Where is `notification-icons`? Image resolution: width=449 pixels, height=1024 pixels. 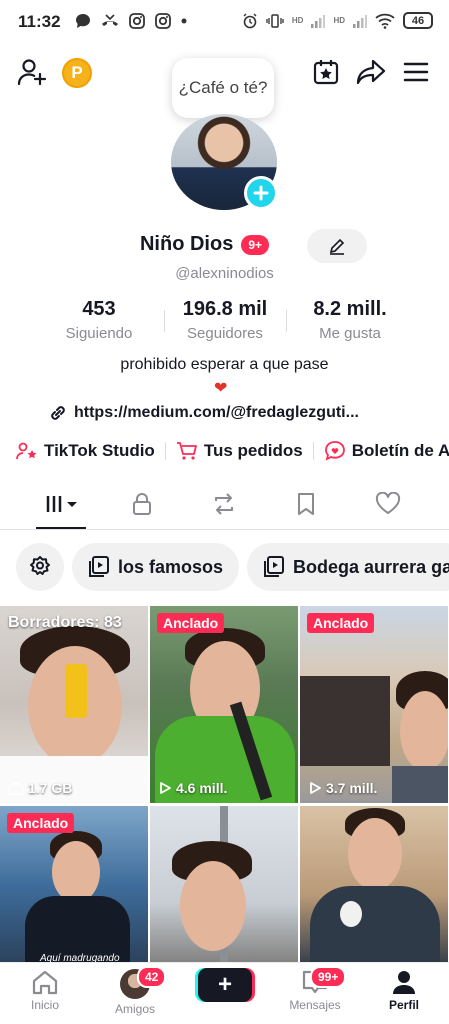 notification-icons is located at coordinates (131, 21).